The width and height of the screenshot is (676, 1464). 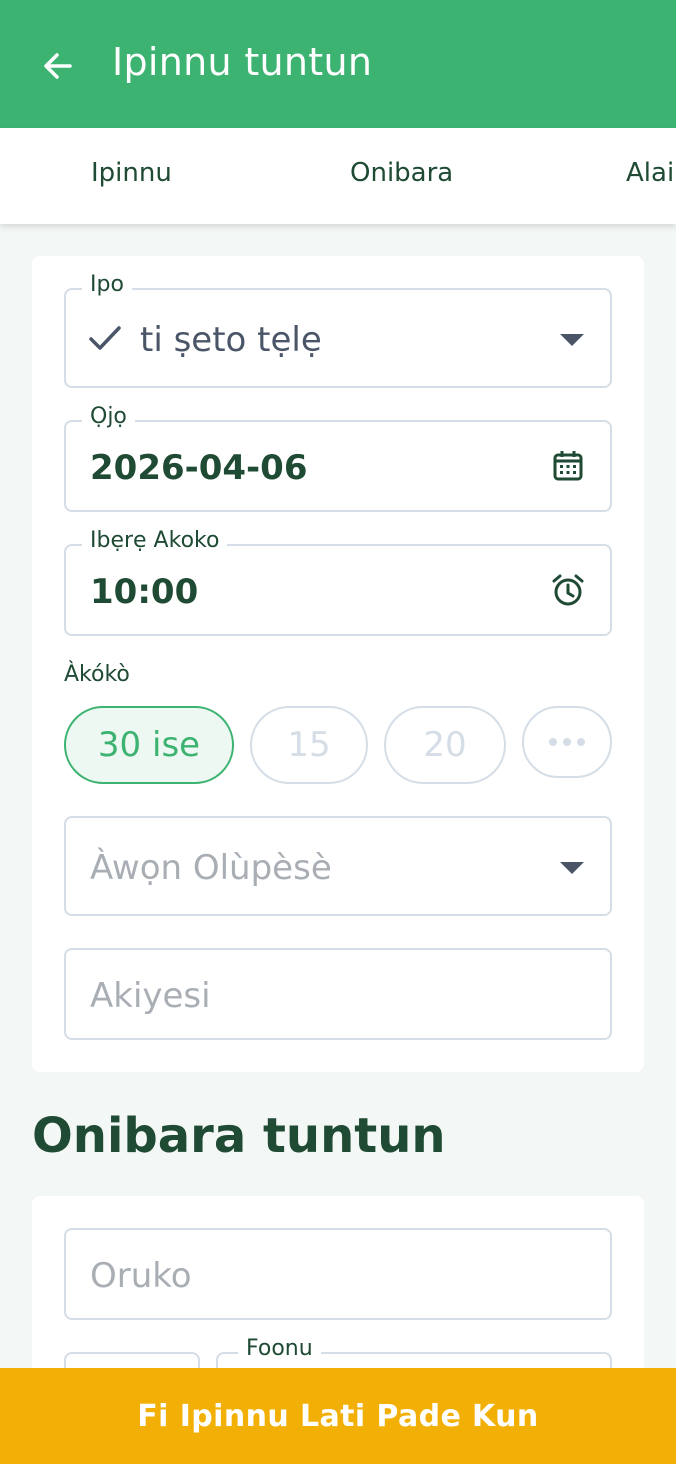 I want to click on duration-label: Àkókò, so click(x=97, y=674).